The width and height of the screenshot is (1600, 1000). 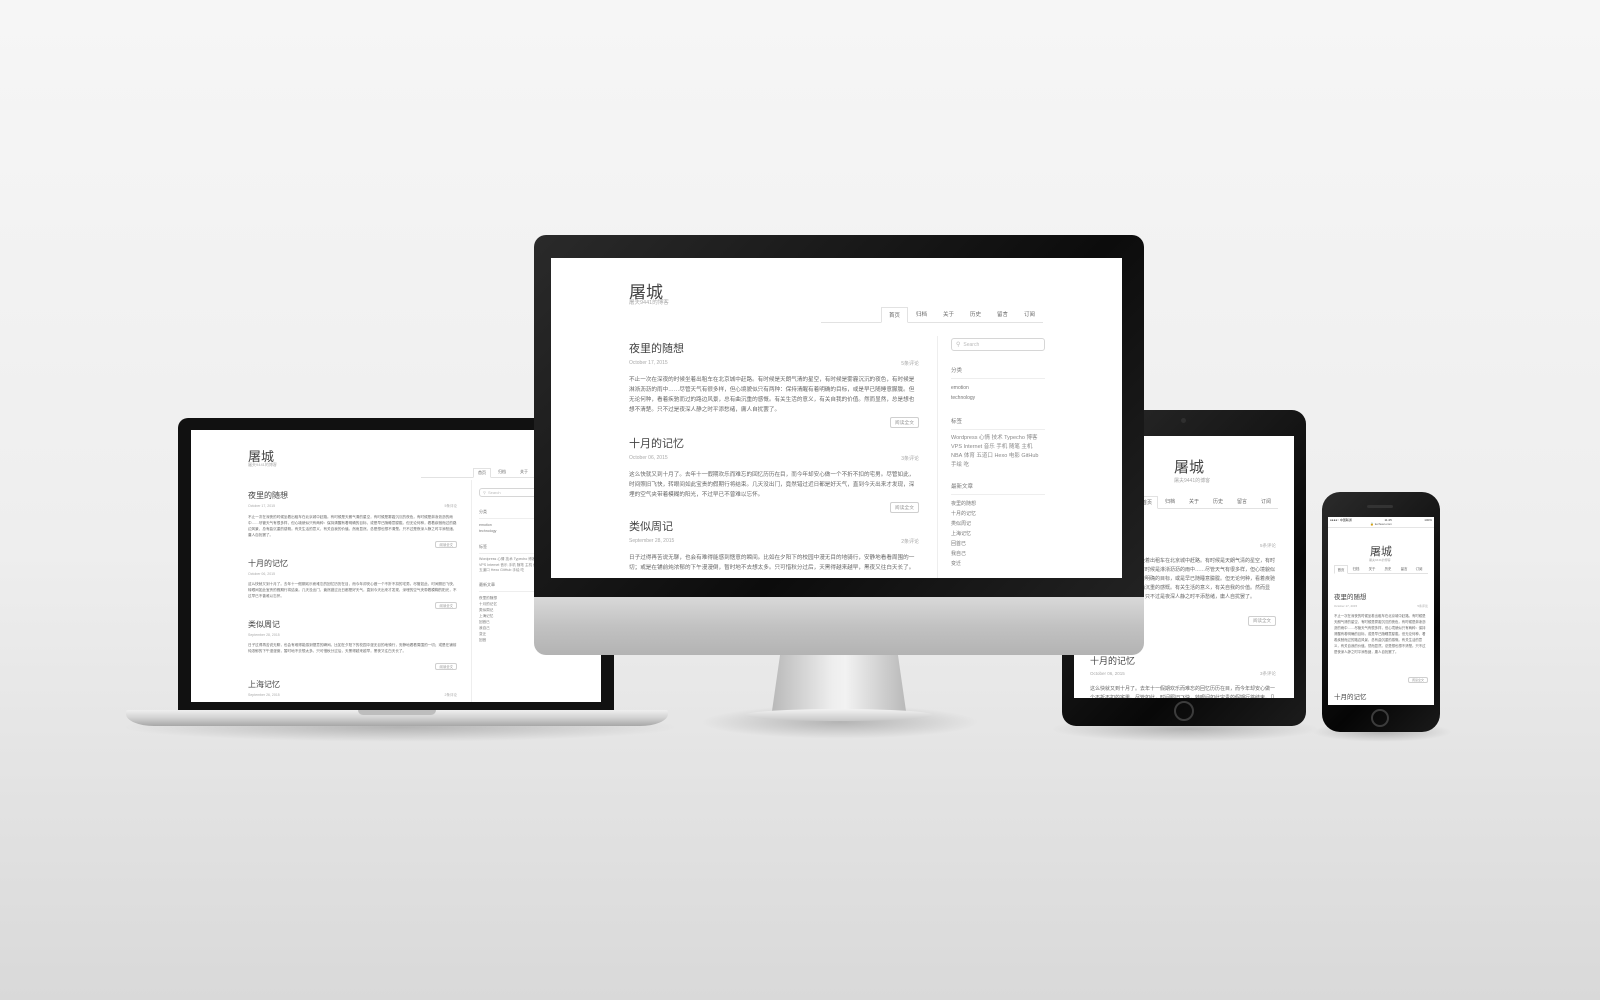 I want to click on post-title: 上海记忆, so click(x=352, y=684).